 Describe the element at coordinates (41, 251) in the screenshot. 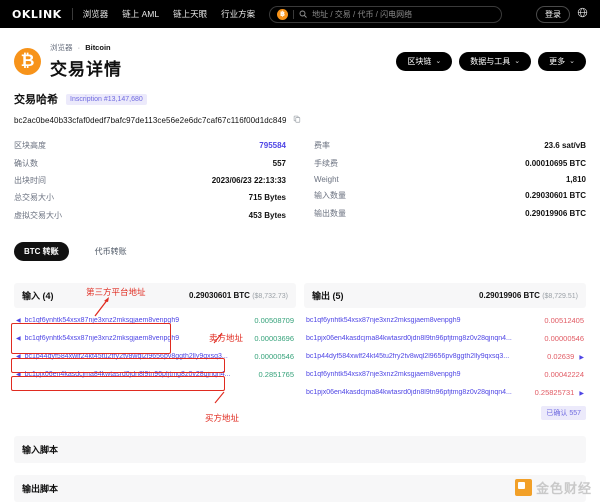

I see `tab-btc-transfer: BTC 转账` at that location.